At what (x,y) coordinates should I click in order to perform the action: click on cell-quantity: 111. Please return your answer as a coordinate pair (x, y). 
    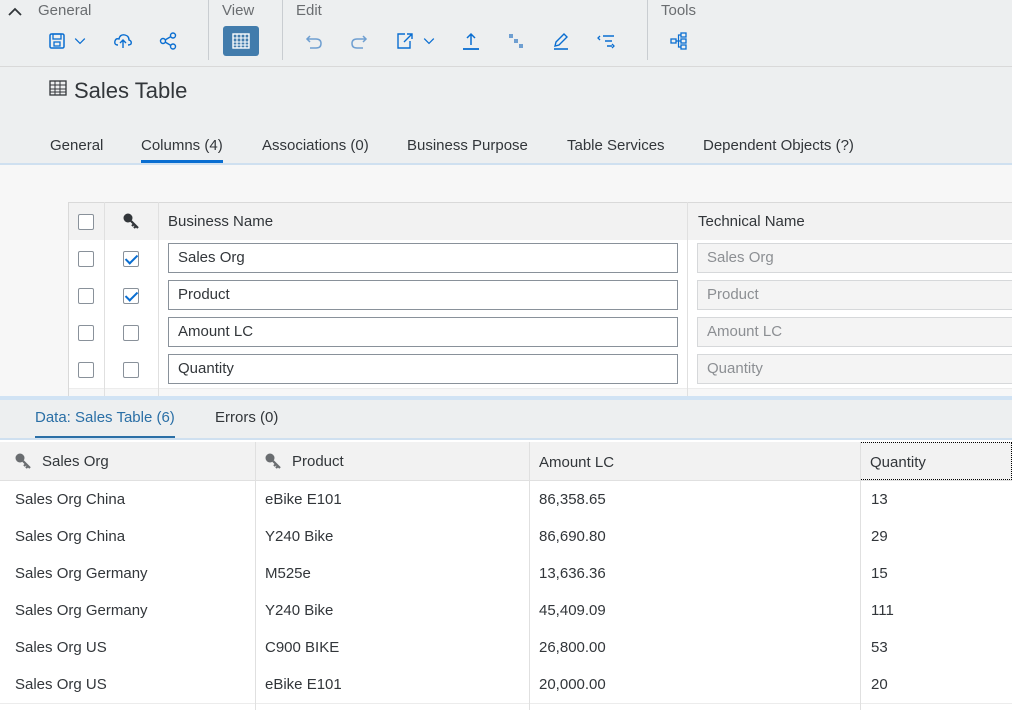
    Looking at the image, I should click on (882, 610).